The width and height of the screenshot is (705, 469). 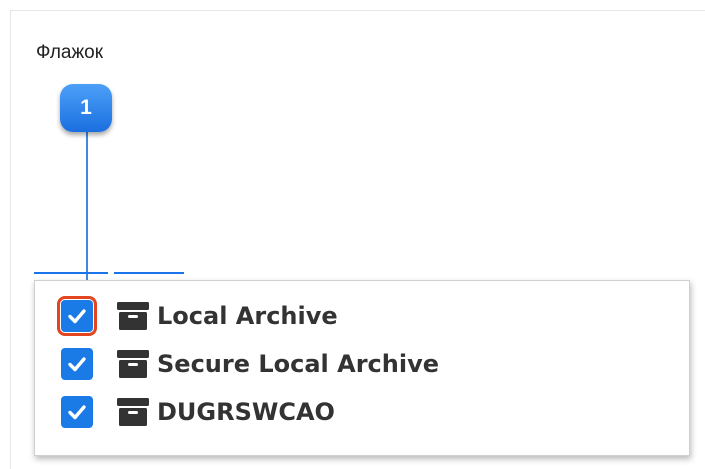 I want to click on checkbox-local-archive, so click(x=77, y=316).